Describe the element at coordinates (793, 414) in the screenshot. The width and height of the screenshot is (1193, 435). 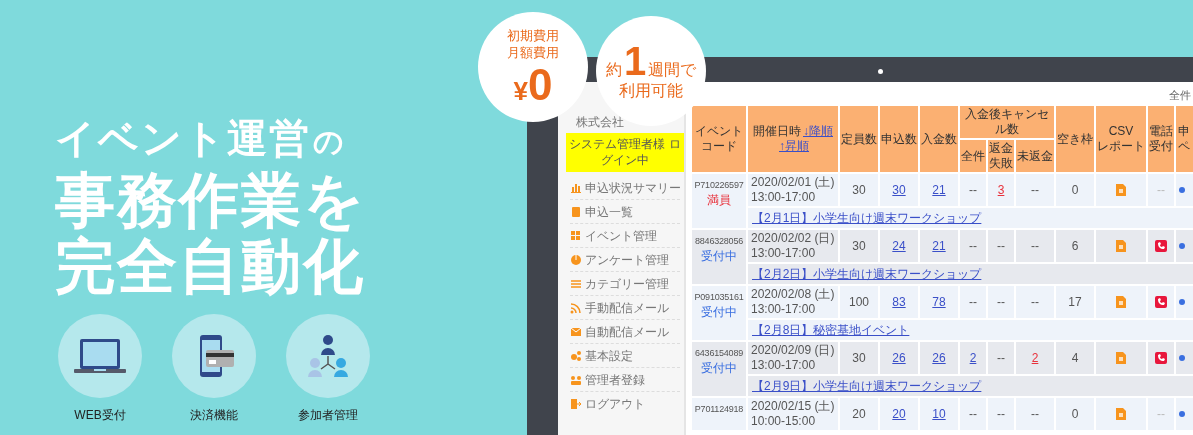
I see `date-time-cell: 2020/02/15 (土) 10:00-15:00` at that location.